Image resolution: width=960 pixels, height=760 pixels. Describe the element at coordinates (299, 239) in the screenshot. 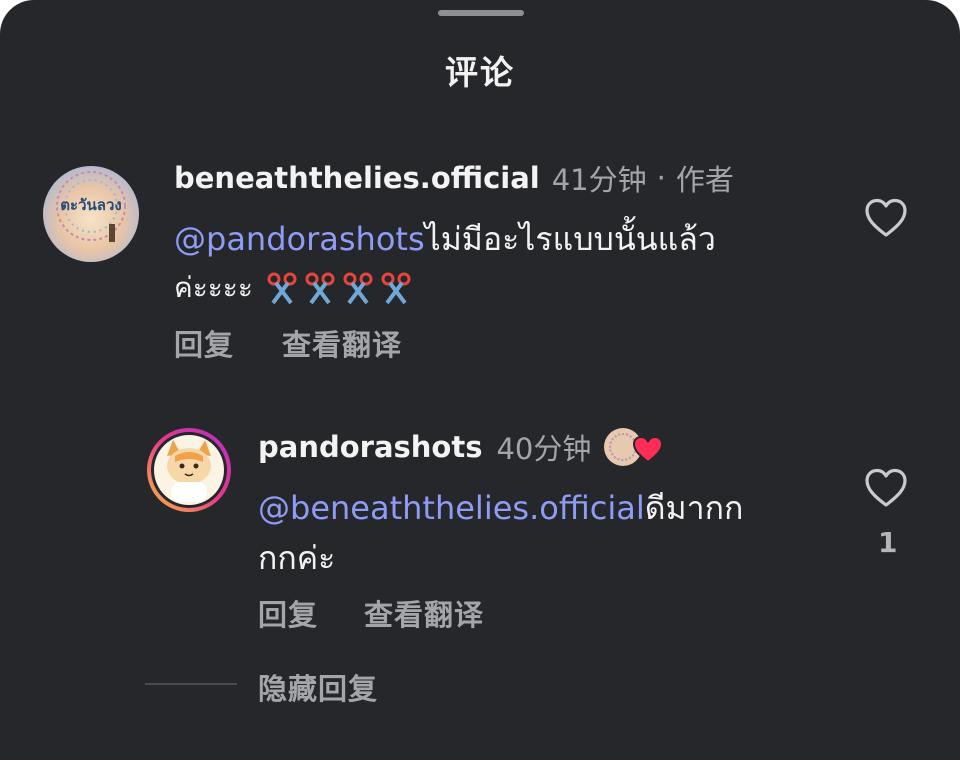

I see `comment-mention: @pandorashots` at that location.